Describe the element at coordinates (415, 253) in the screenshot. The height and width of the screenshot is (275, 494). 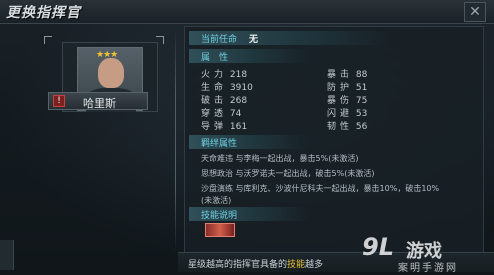
I see `watermark-logo: 9L 游戏 案明手游网` at that location.